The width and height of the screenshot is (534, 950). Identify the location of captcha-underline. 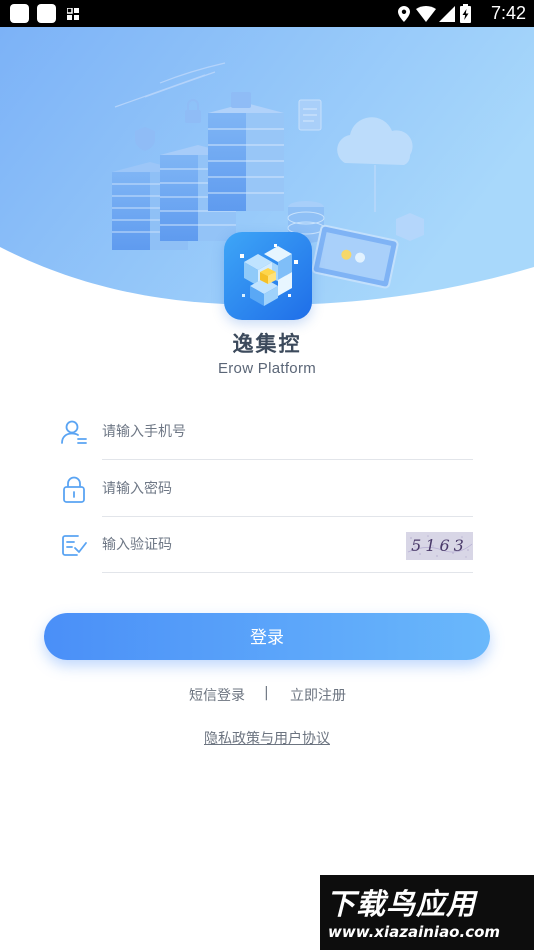
(287, 572).